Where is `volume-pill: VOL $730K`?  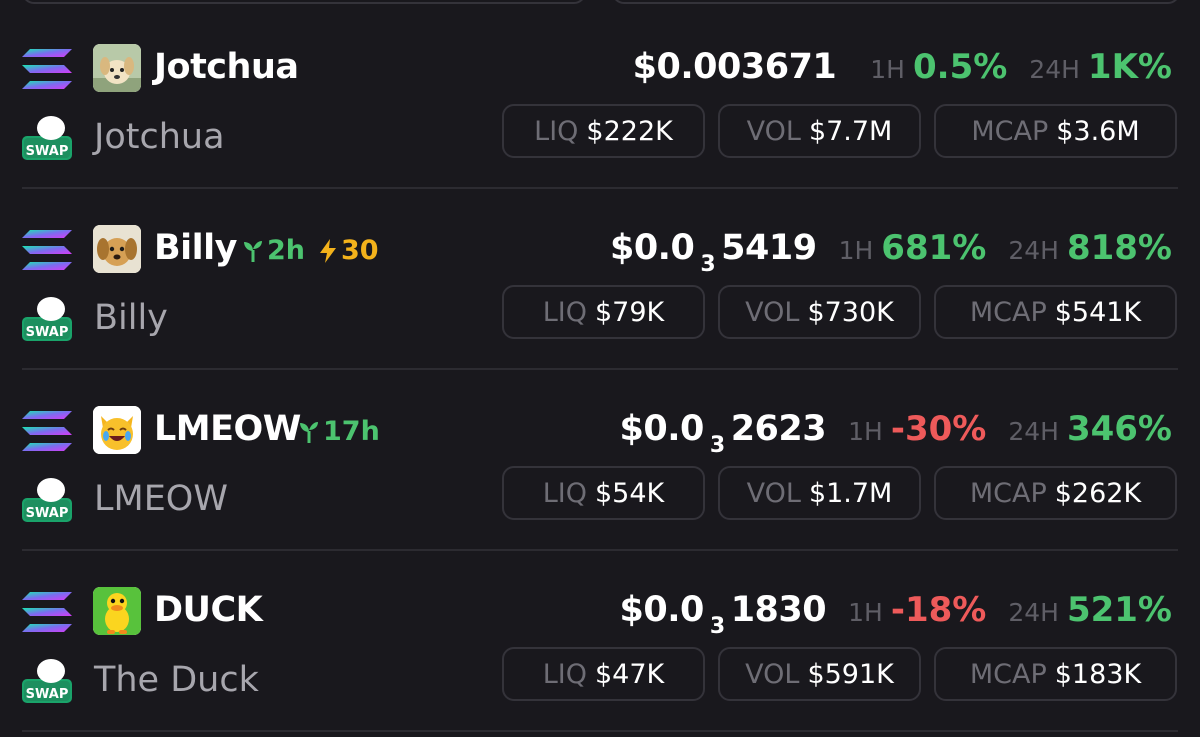
volume-pill: VOL $730K is located at coordinates (819, 312).